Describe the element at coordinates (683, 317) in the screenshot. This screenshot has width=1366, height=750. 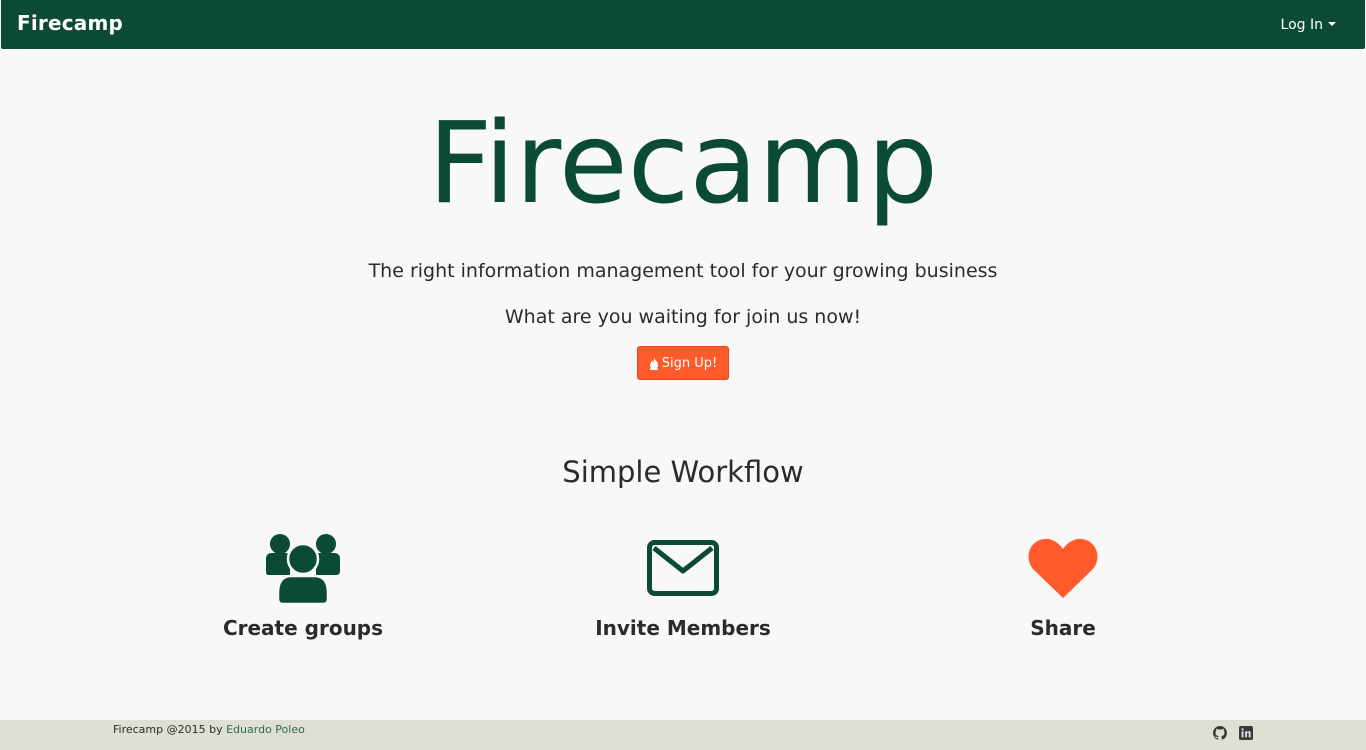
I see `hero-subtagline: What are you waiting for join us now!` at that location.